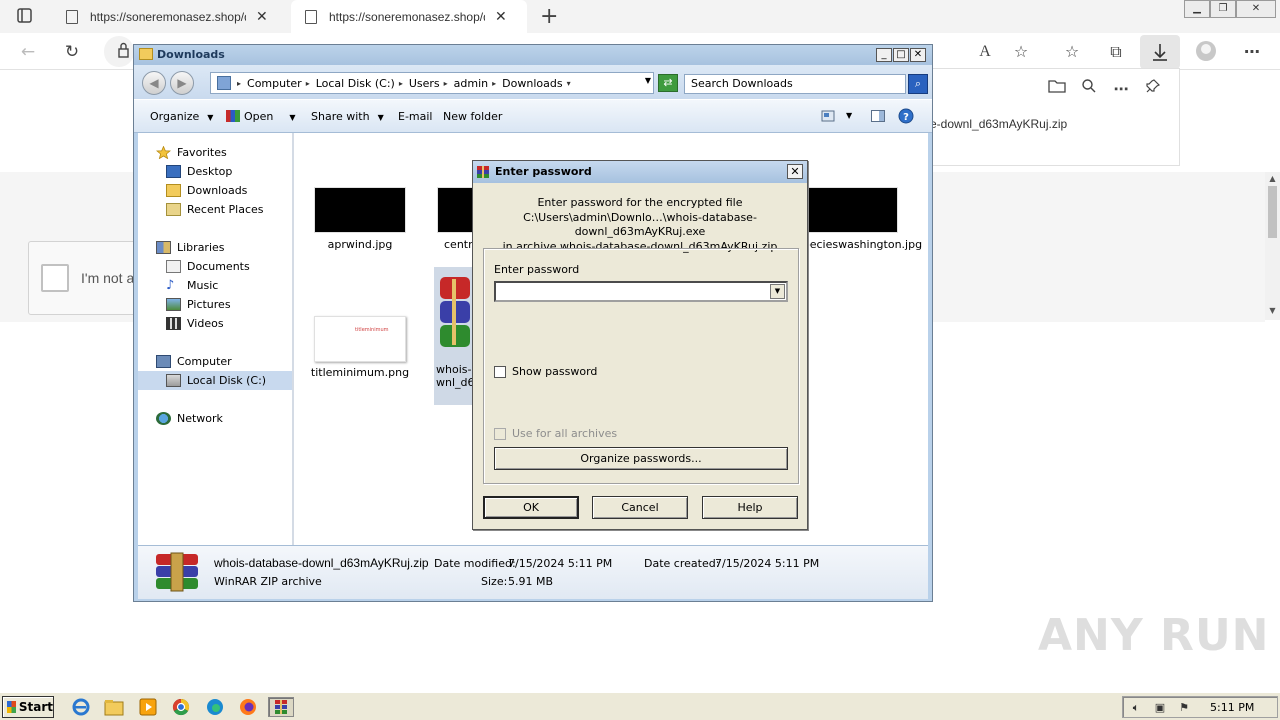 The image size is (1280, 720). I want to click on preview-pane-icon, so click(878, 116).